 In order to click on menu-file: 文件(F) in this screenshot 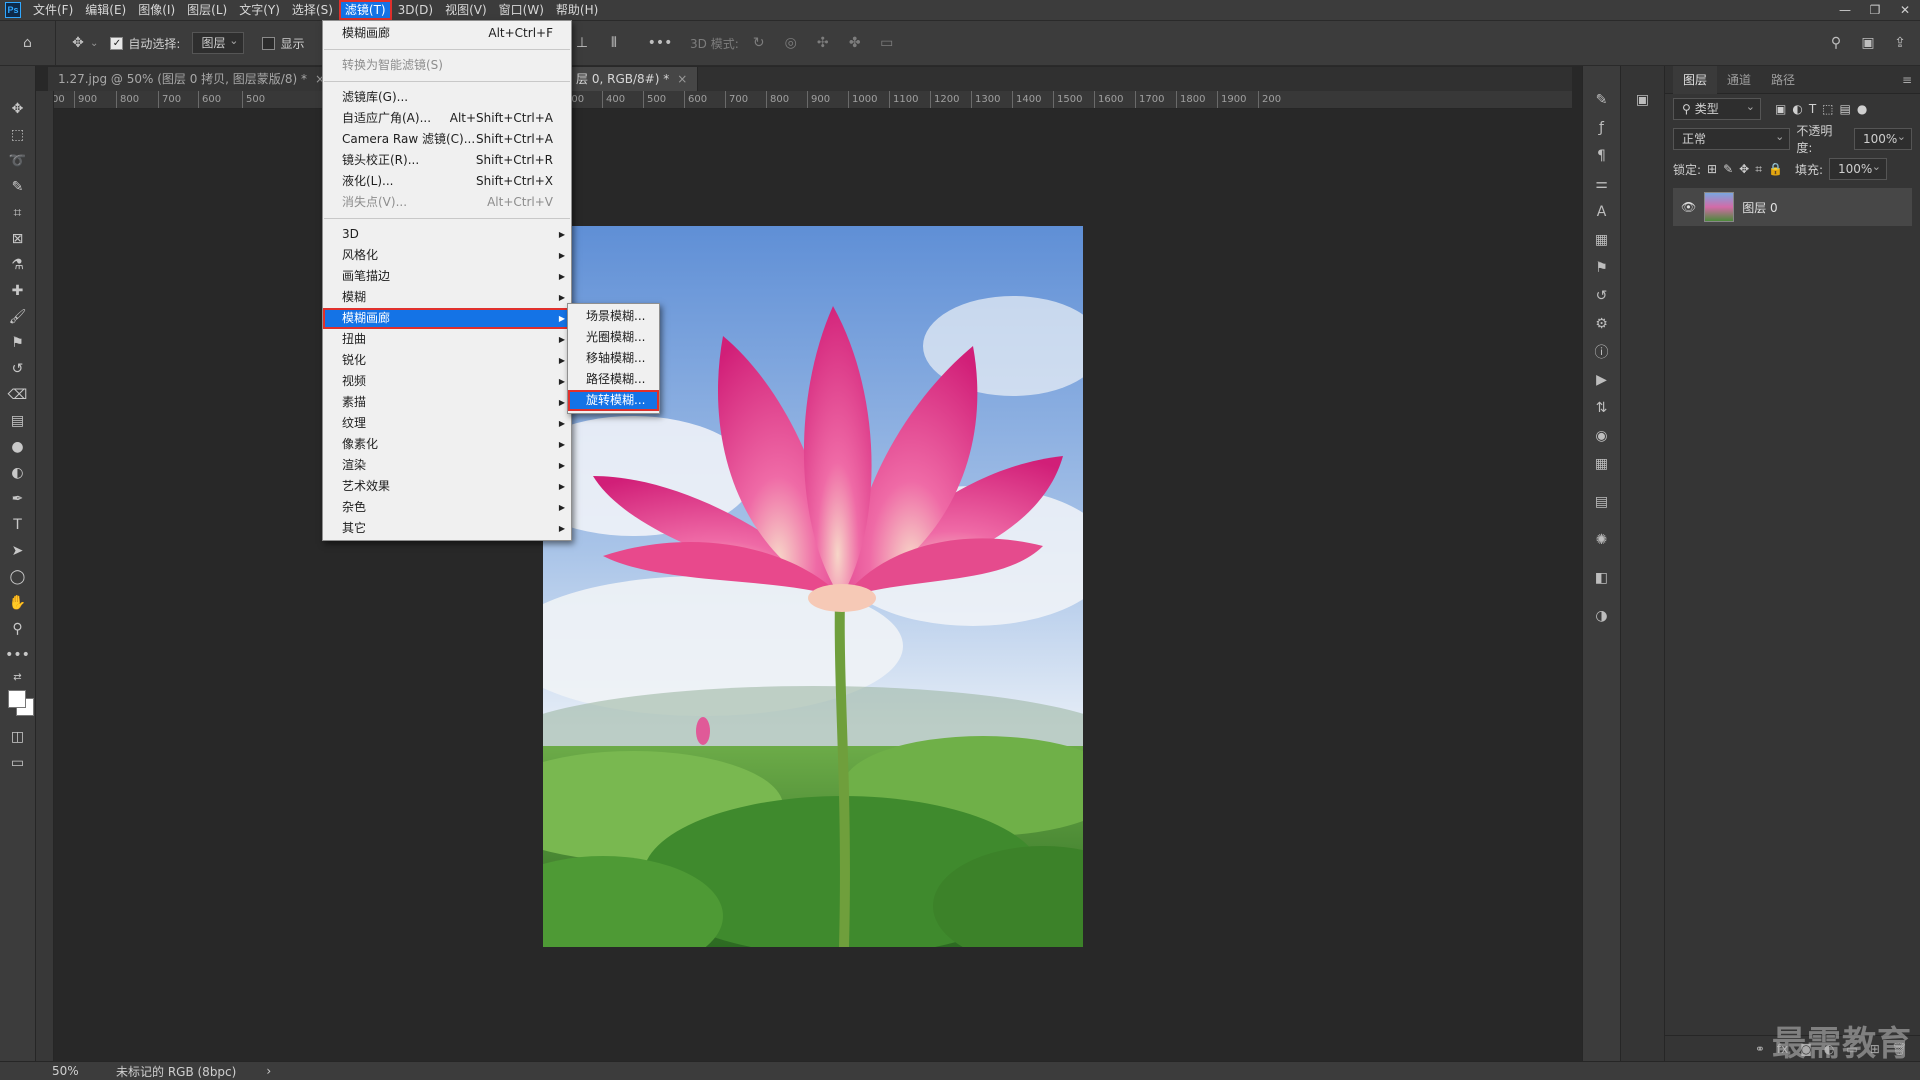, I will do `click(53, 10)`.